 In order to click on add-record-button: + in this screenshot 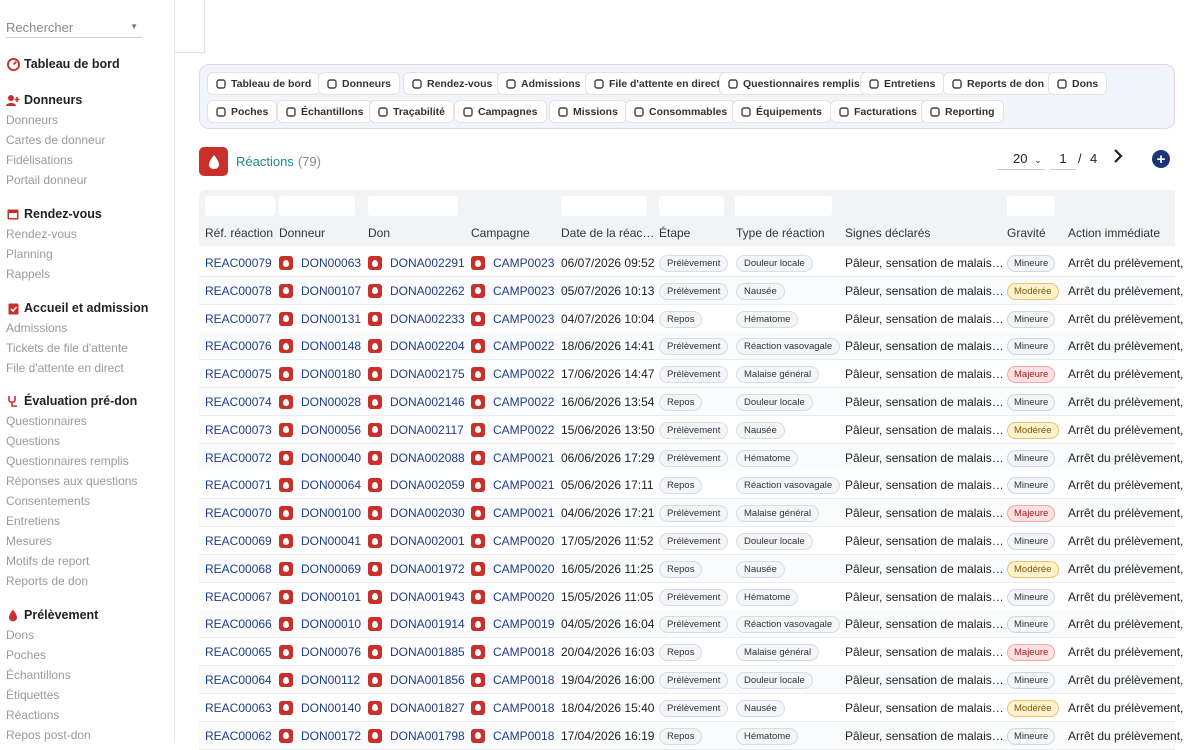, I will do `click(1161, 159)`.